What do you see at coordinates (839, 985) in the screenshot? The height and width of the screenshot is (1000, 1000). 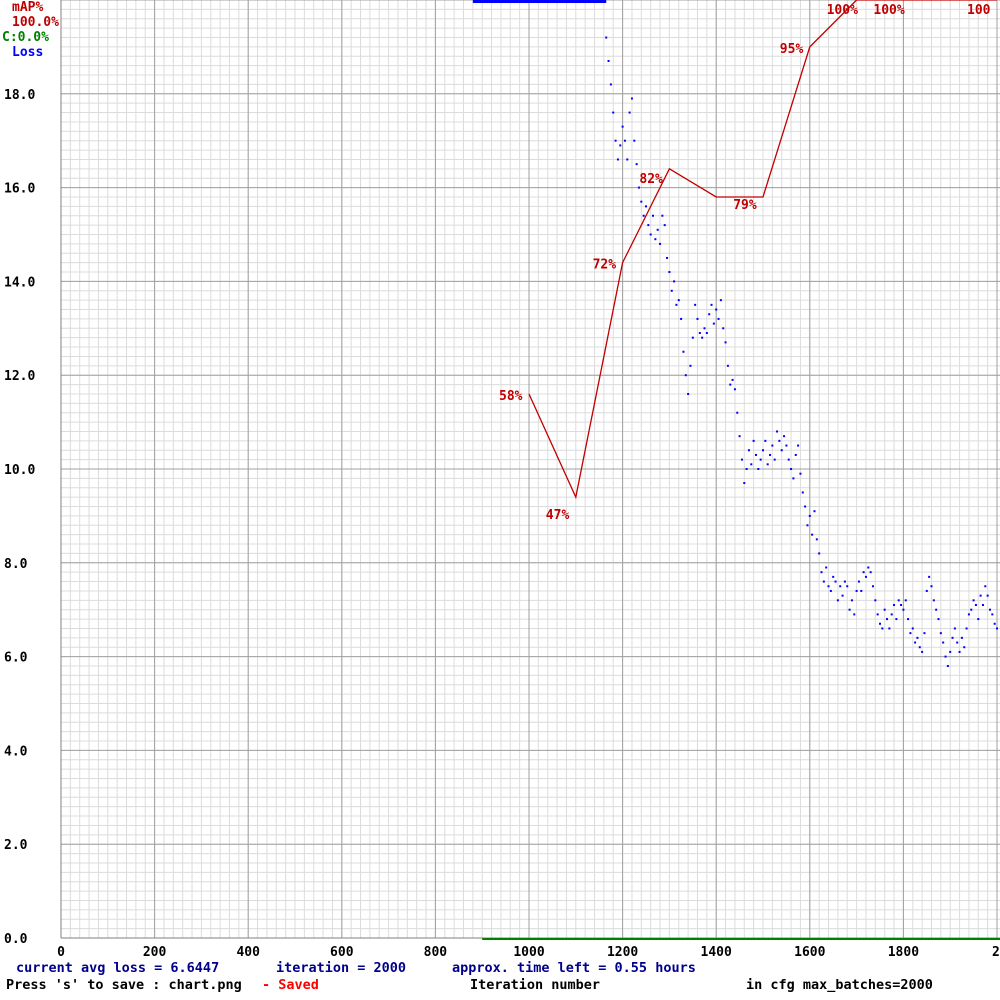 I see `status-max-batches: in cfg max_batches=2000` at bounding box center [839, 985].